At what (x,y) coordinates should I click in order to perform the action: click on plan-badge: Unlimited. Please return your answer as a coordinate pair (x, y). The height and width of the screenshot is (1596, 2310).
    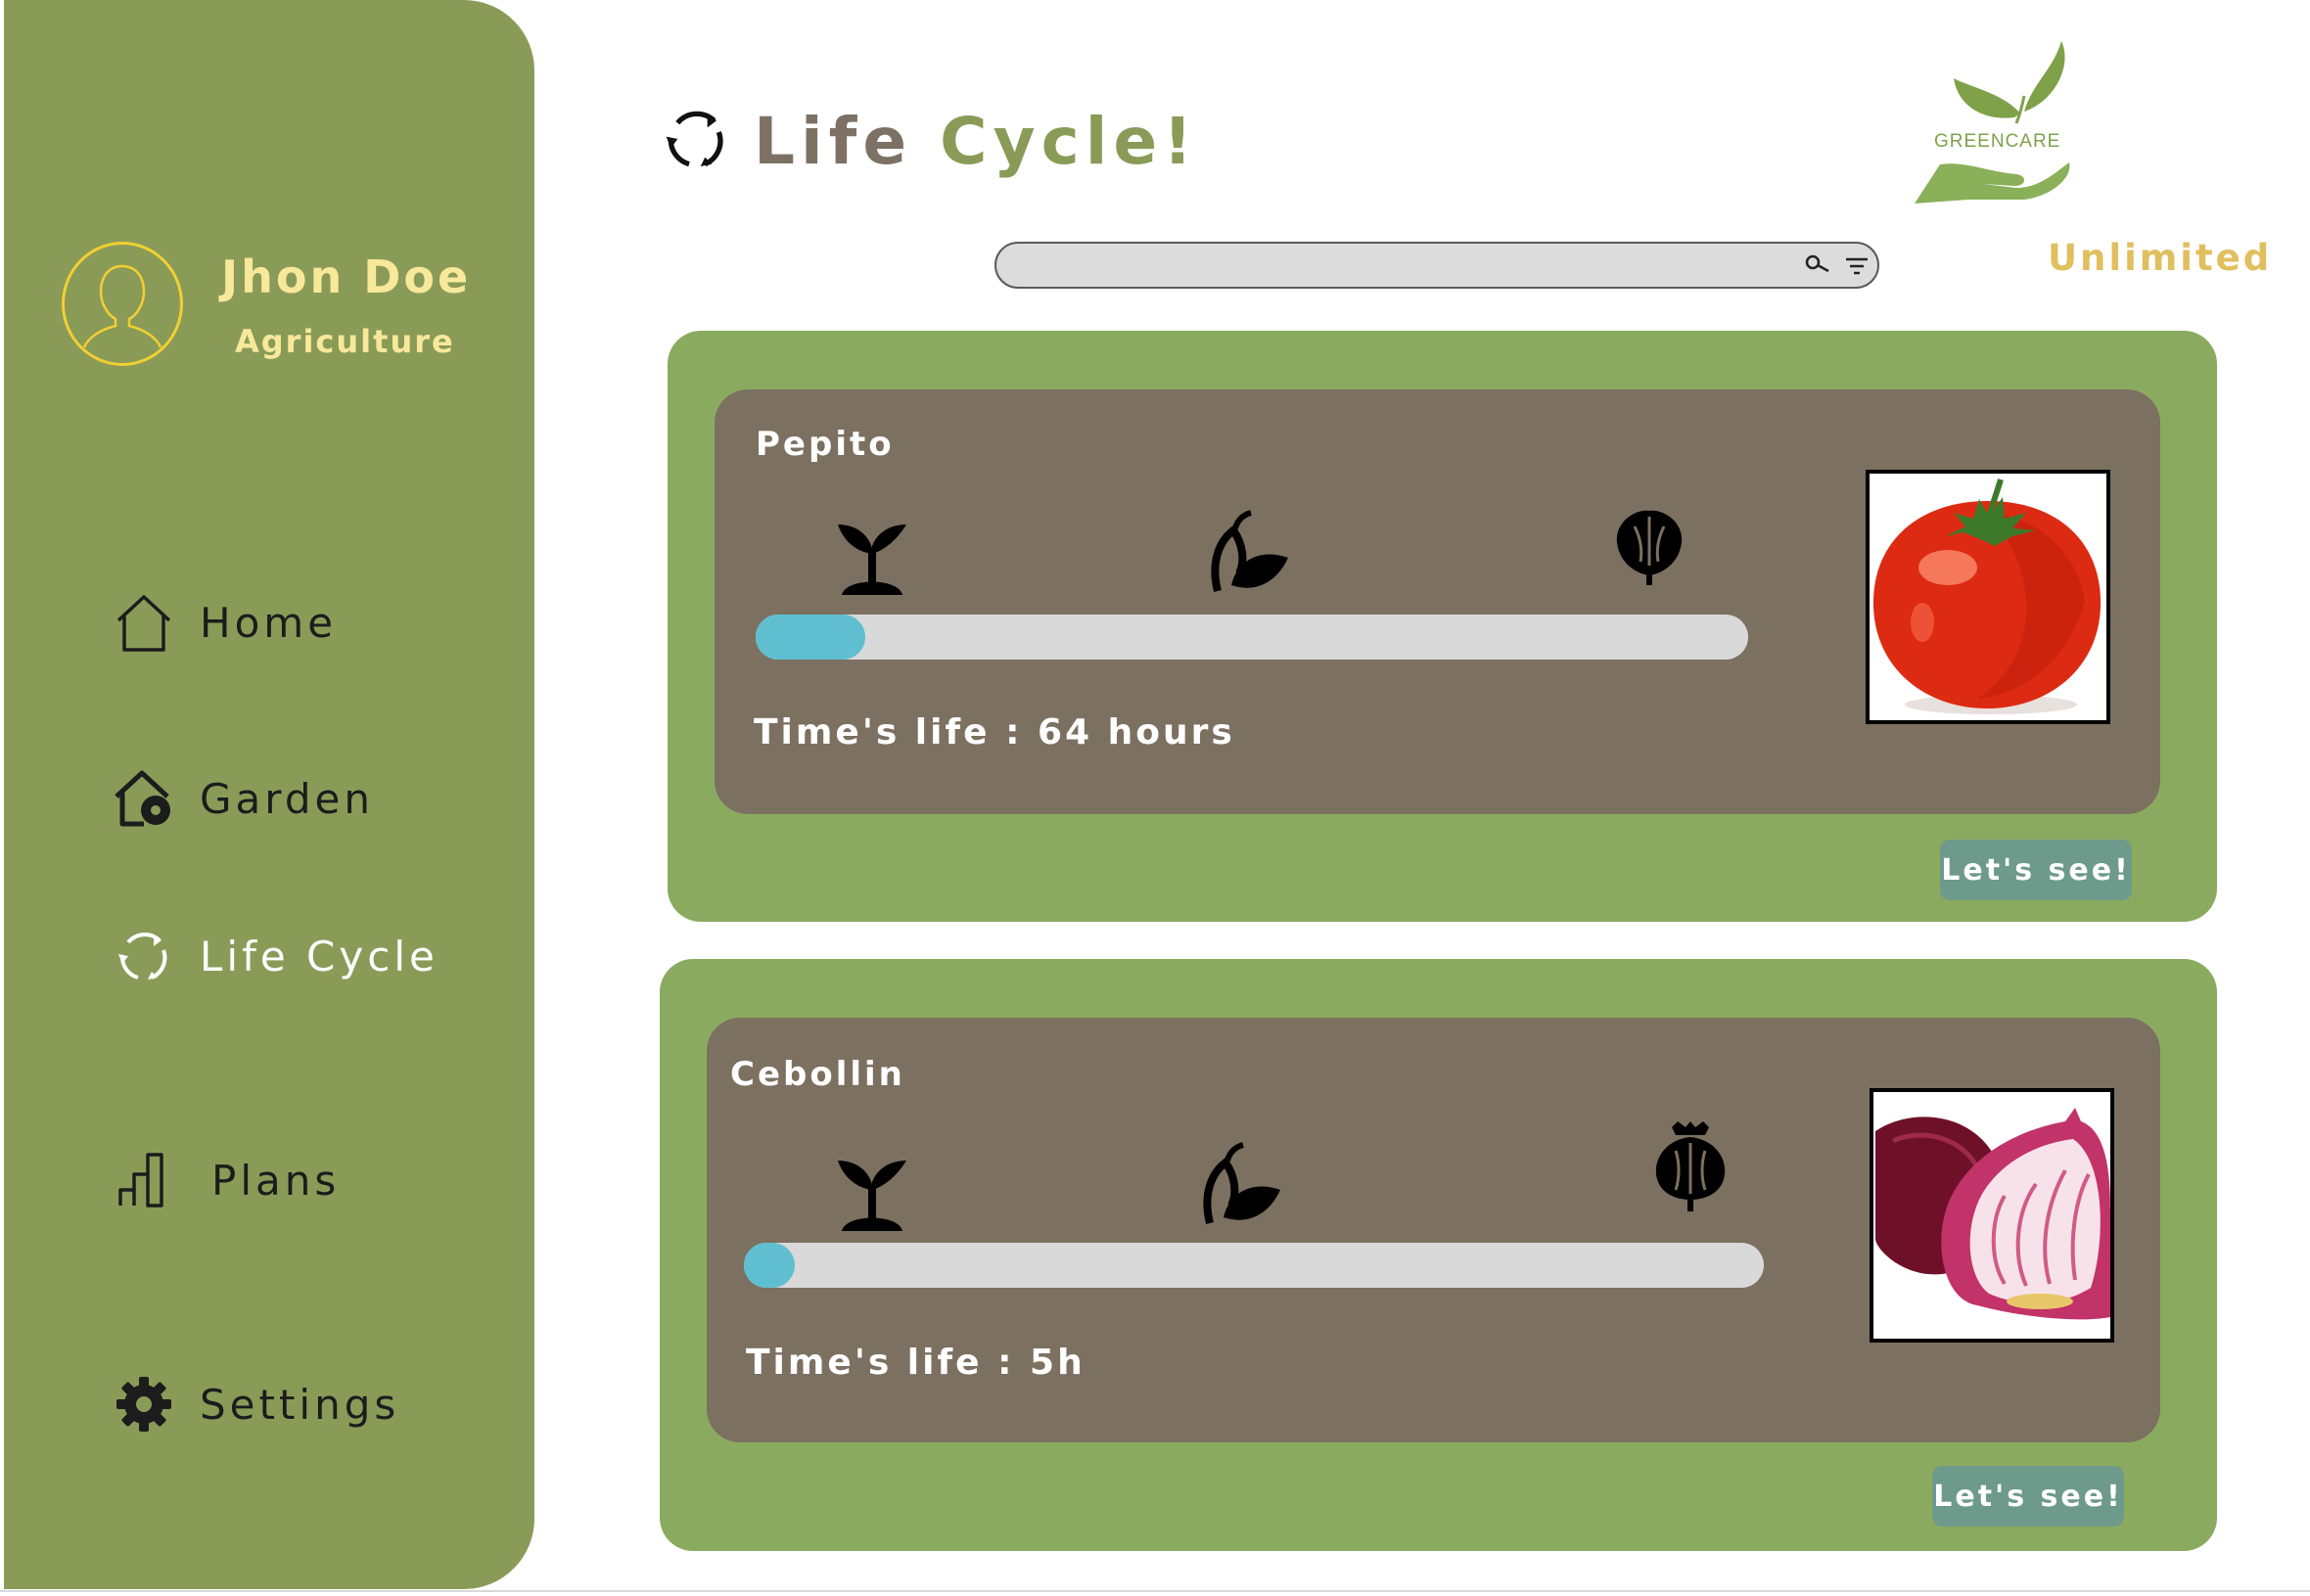
    Looking at the image, I should click on (2160, 258).